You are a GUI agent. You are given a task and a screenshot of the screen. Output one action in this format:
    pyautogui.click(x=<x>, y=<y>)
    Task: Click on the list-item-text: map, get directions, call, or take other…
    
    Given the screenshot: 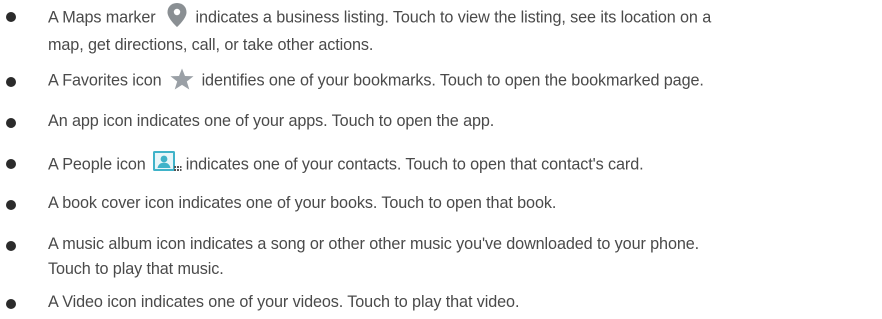 What is the action you would take?
    pyautogui.click(x=211, y=45)
    